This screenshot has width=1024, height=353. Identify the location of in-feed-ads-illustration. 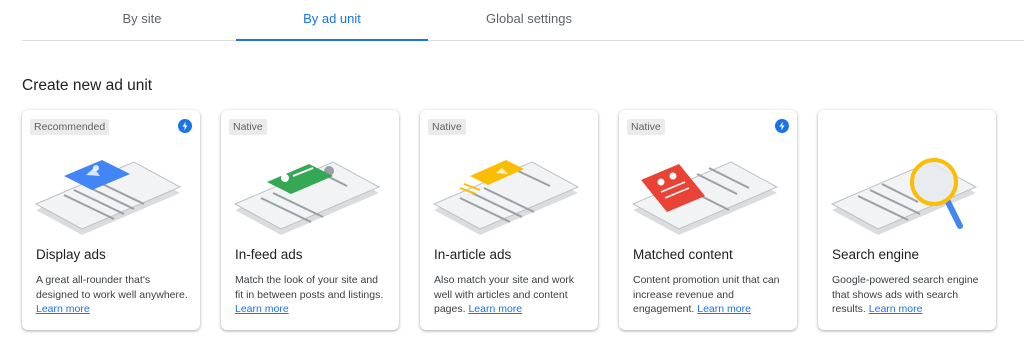
(307, 198).